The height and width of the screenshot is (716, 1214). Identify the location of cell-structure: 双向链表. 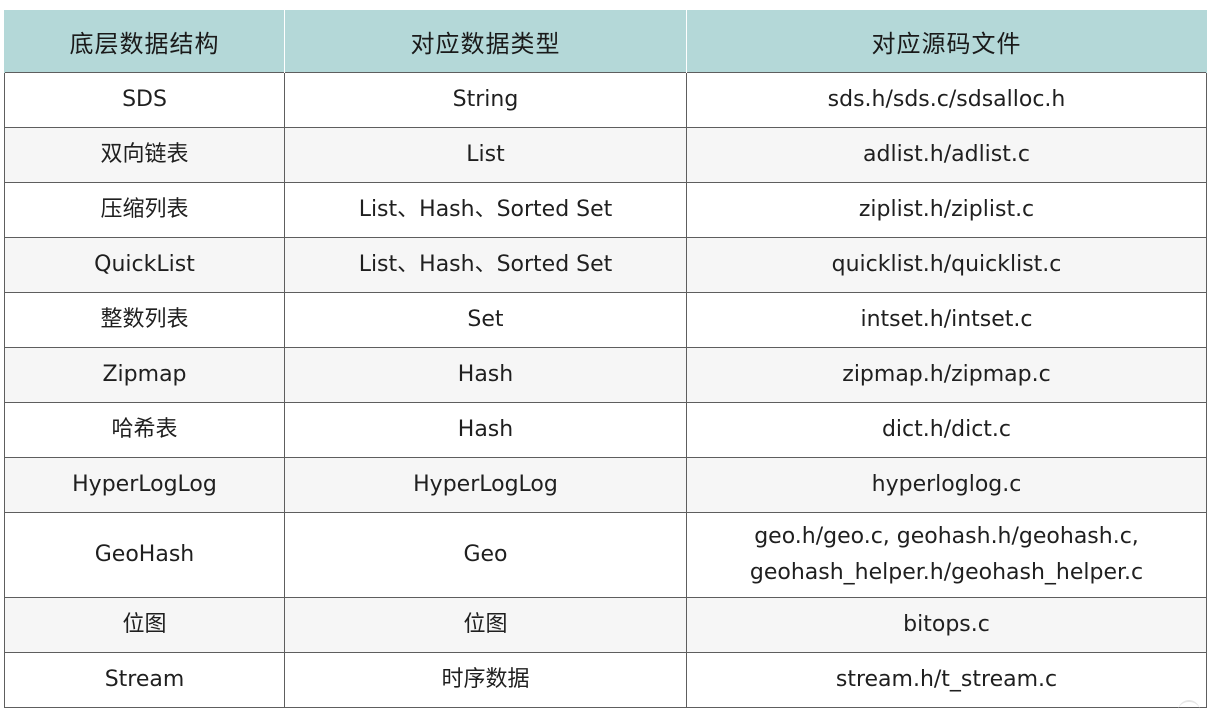
(144, 155).